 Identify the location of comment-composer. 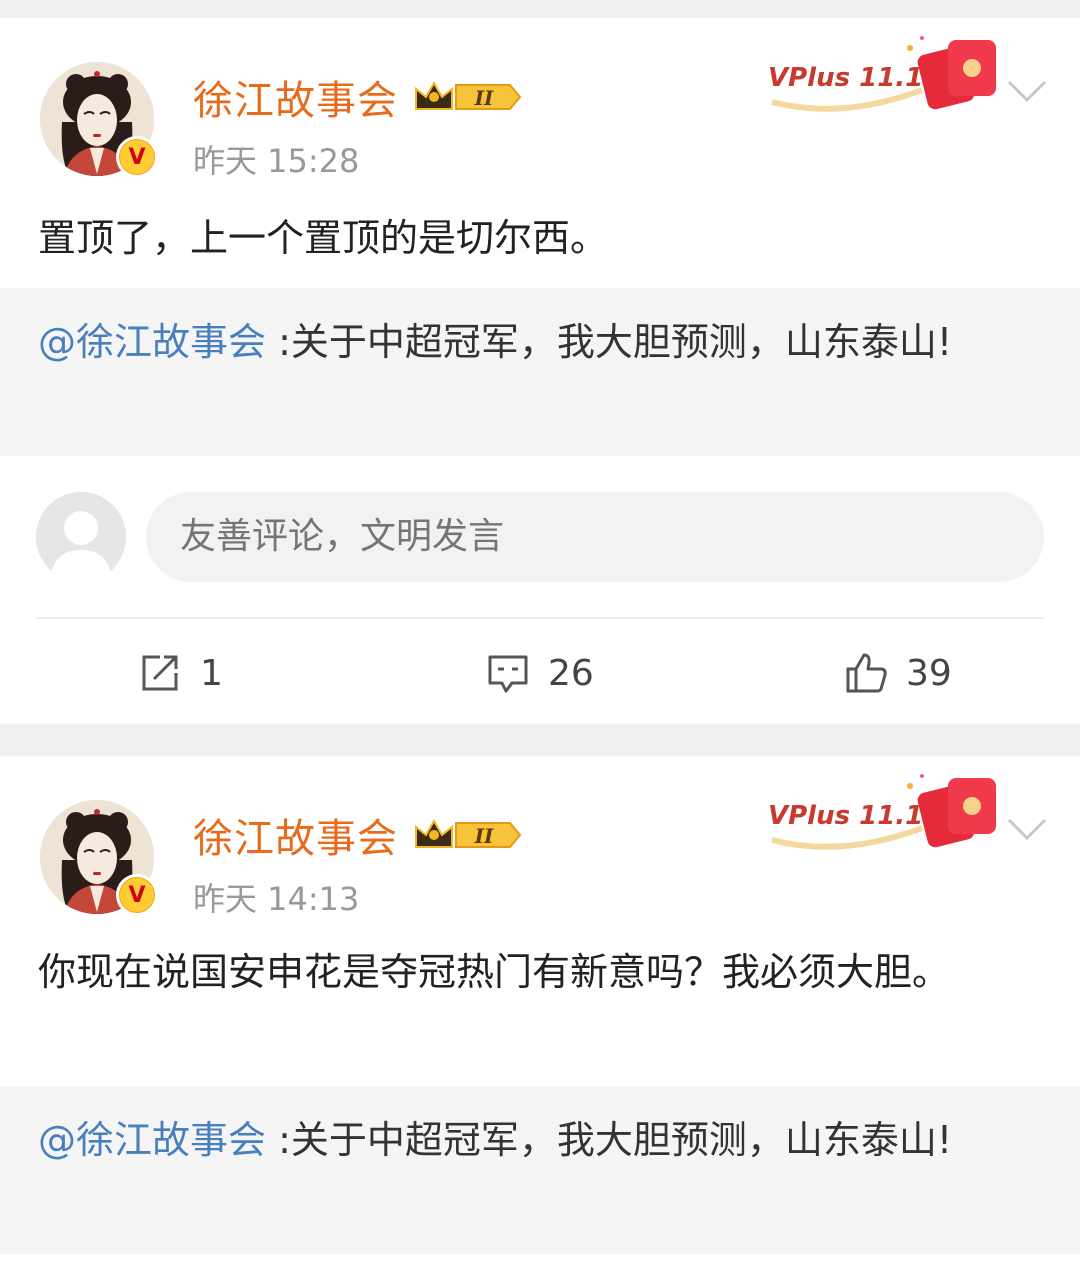
(540, 538).